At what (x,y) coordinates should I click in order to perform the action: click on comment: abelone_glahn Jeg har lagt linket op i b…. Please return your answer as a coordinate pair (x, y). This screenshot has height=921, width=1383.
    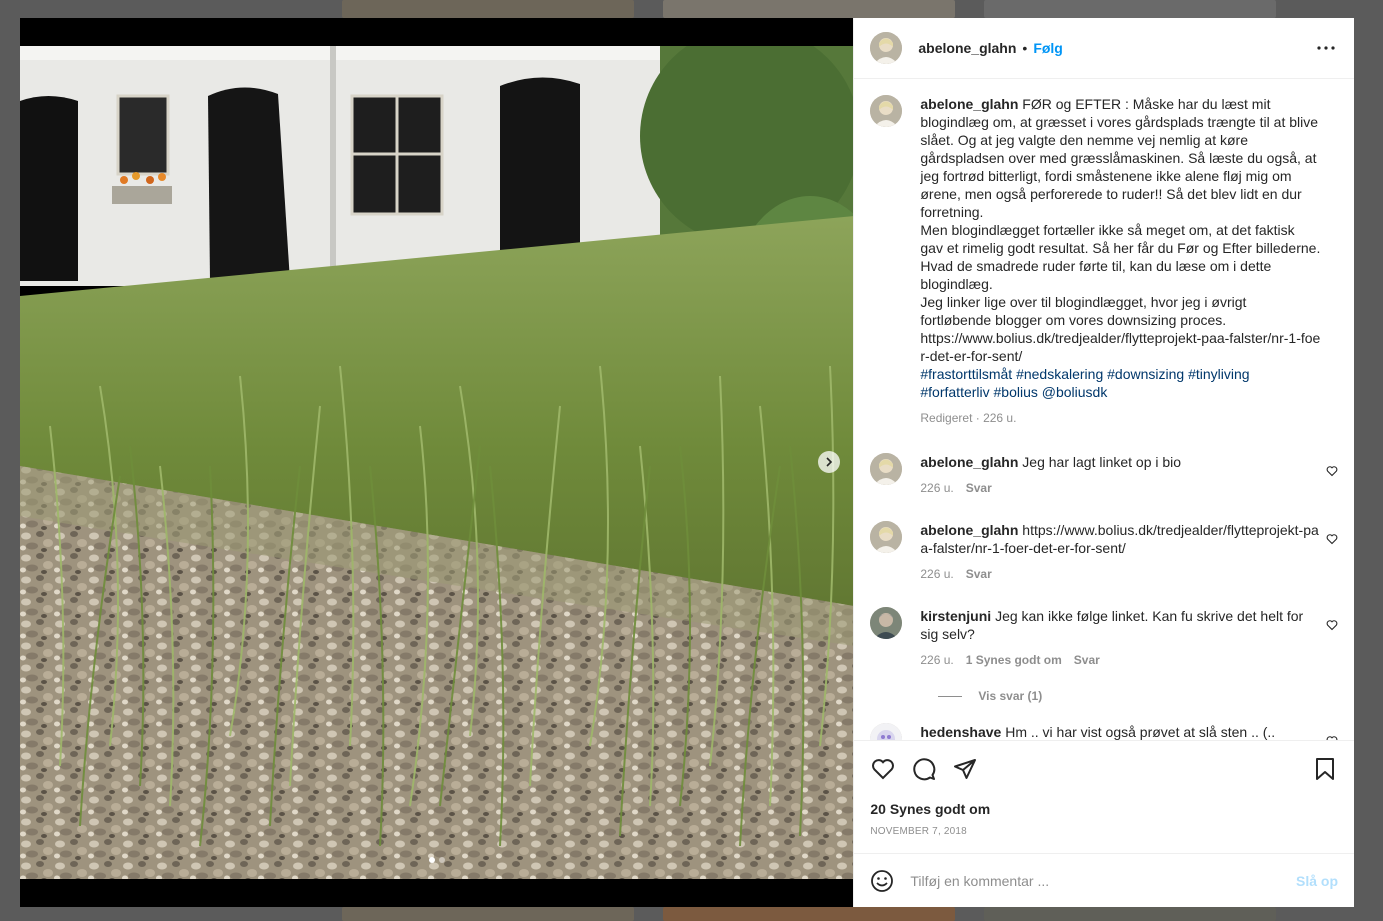
    Looking at the image, I should click on (1104, 475).